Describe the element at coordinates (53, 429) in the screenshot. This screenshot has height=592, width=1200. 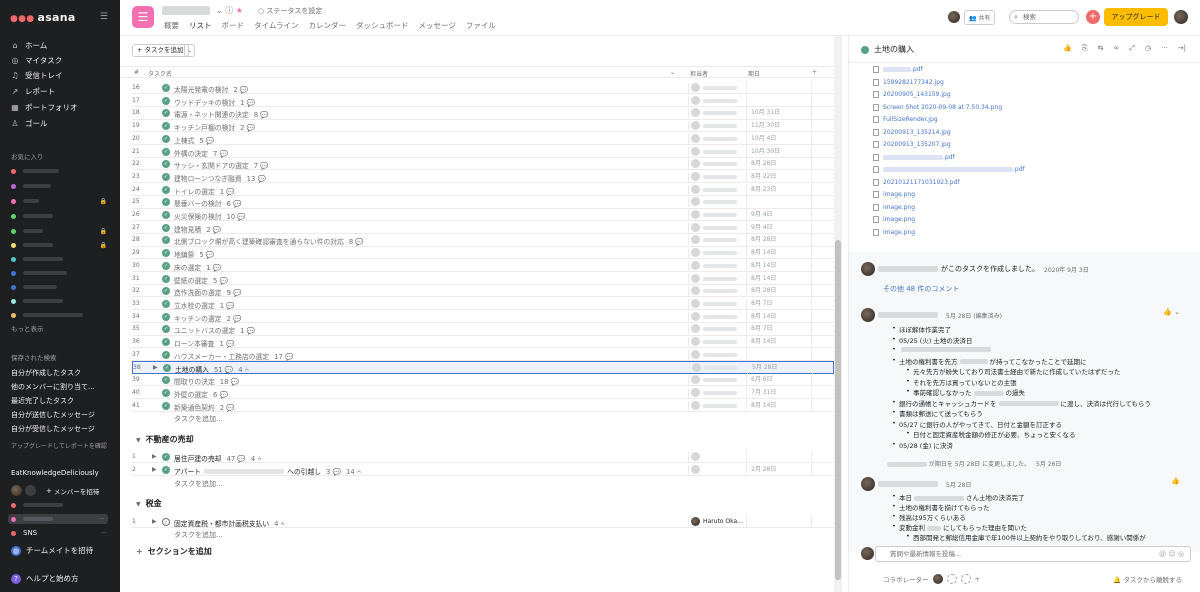
I see `saved-search-item: 自分が受信したメッセージ` at that location.